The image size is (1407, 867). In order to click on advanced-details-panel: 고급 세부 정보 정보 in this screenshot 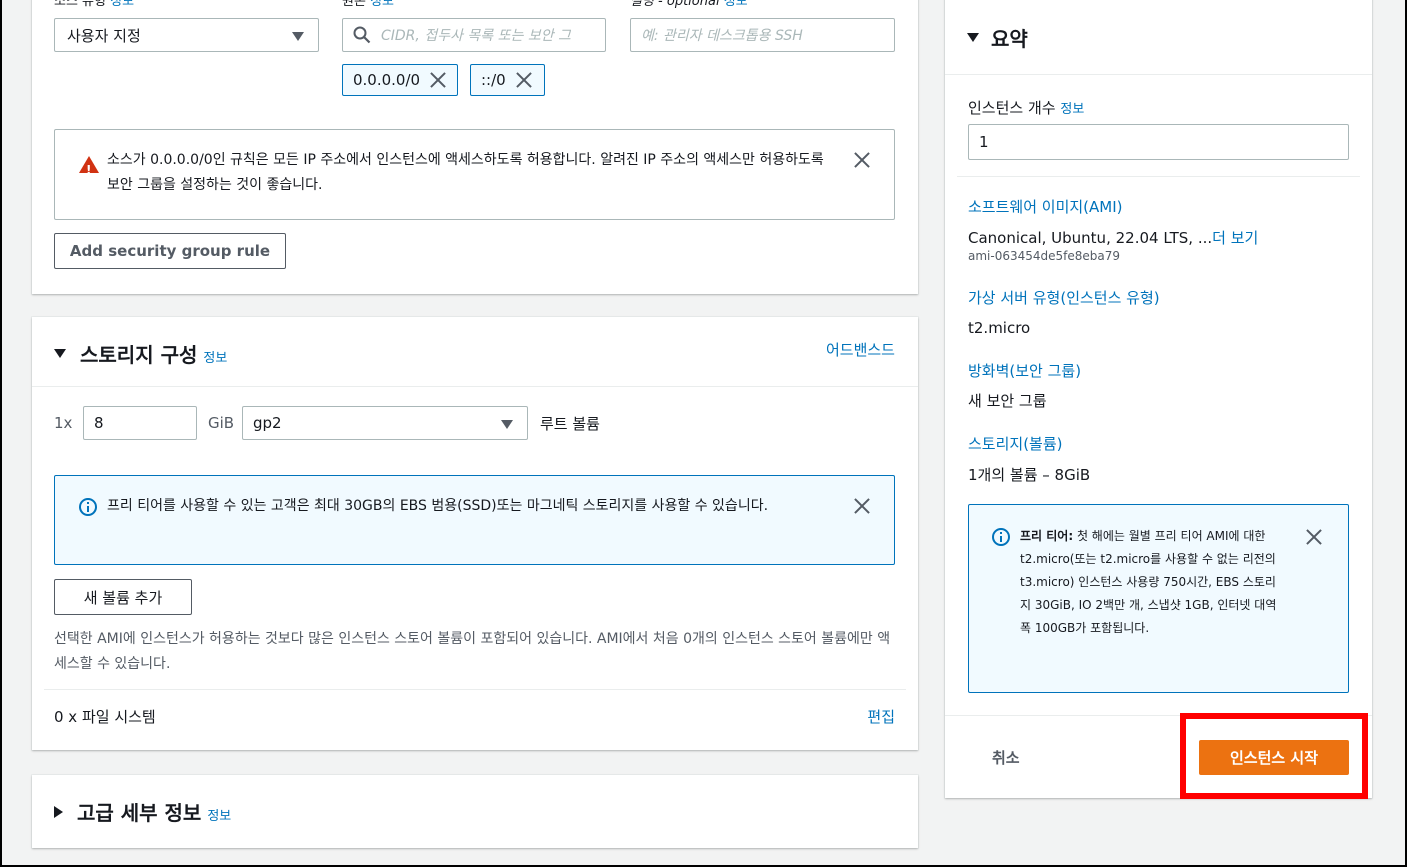, I will do `click(475, 811)`.